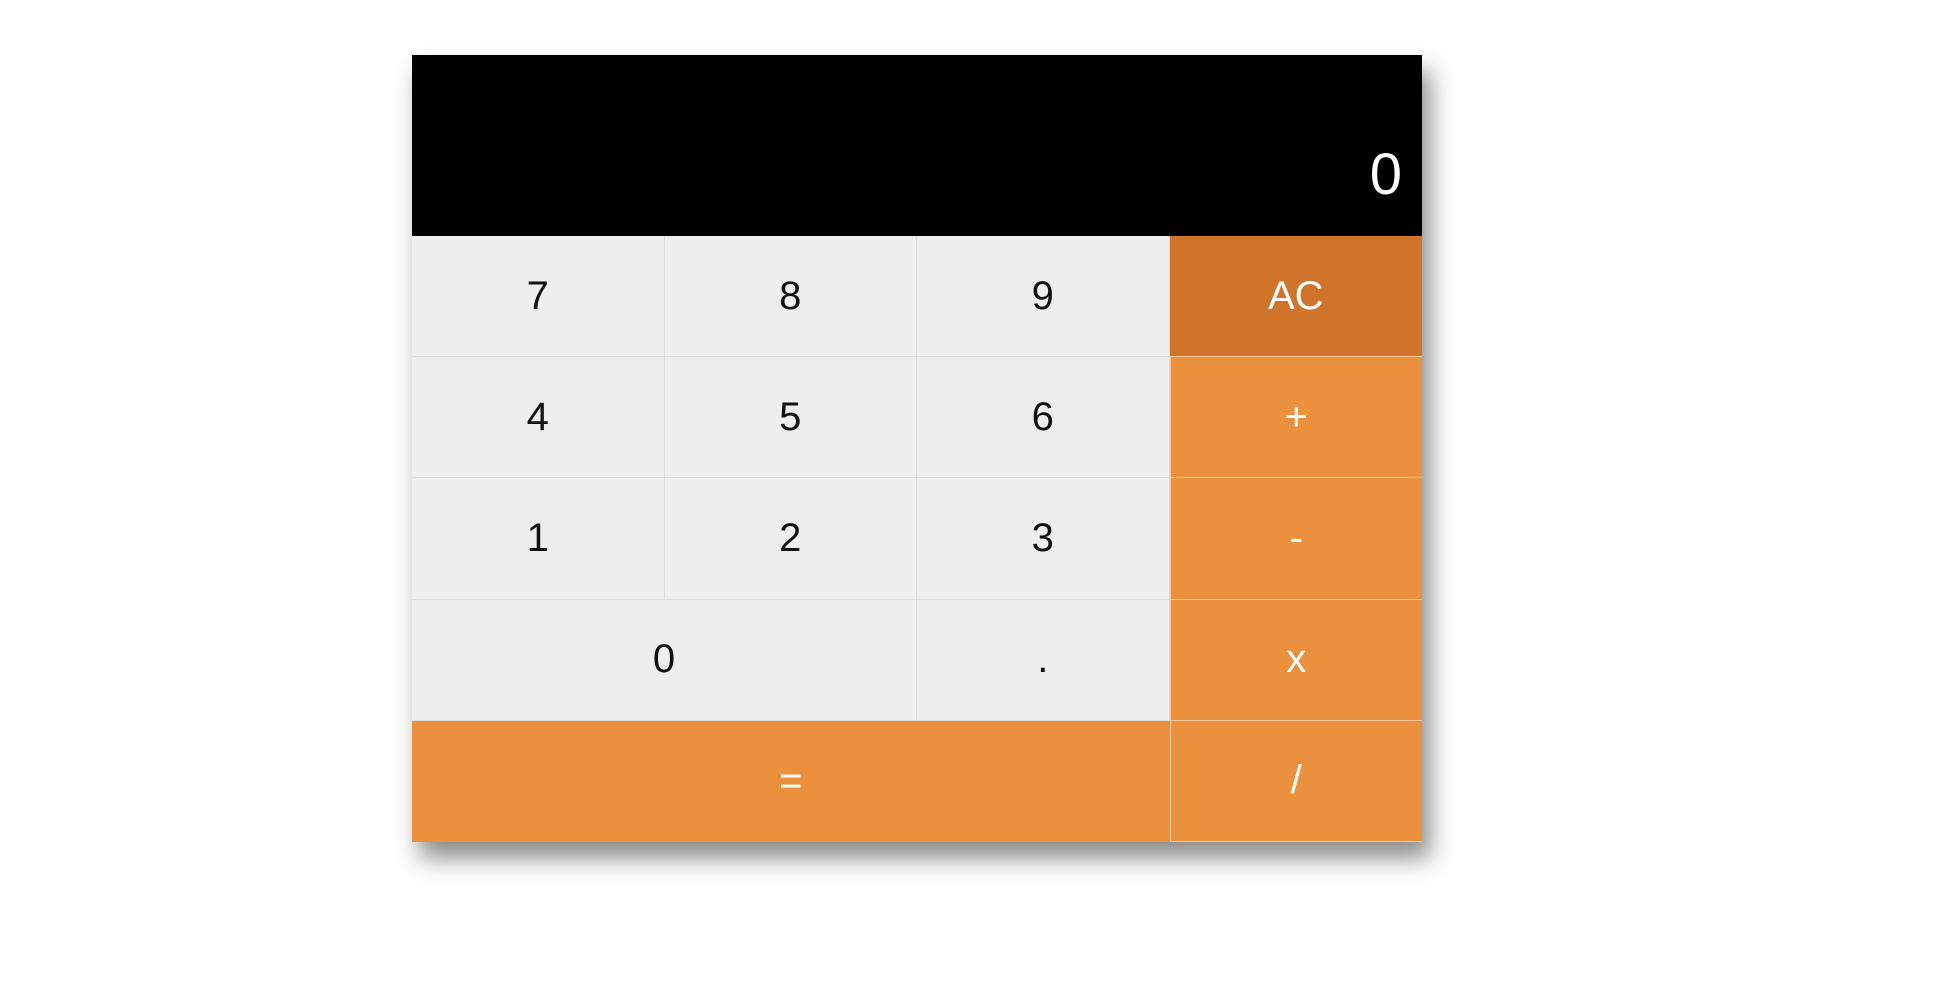 The height and width of the screenshot is (992, 1940). Describe the element at coordinates (538, 418) in the screenshot. I see `key-4: 4` at that location.